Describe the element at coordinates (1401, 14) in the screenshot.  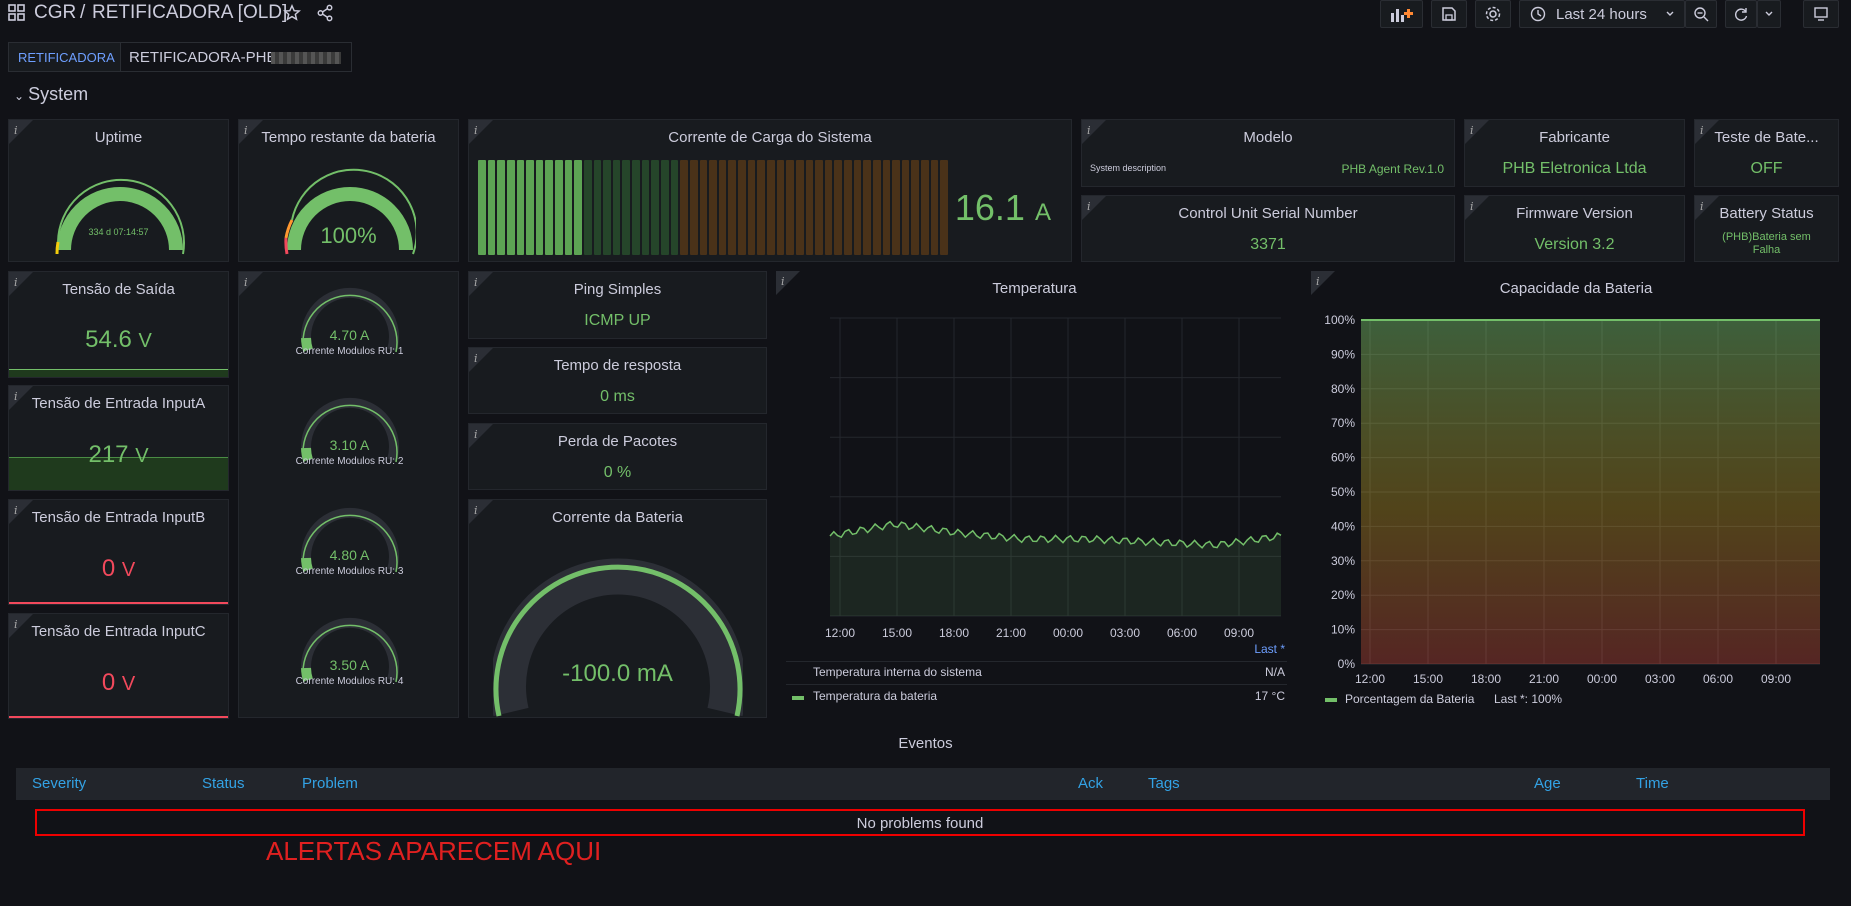
I see `add-panel-button` at that location.